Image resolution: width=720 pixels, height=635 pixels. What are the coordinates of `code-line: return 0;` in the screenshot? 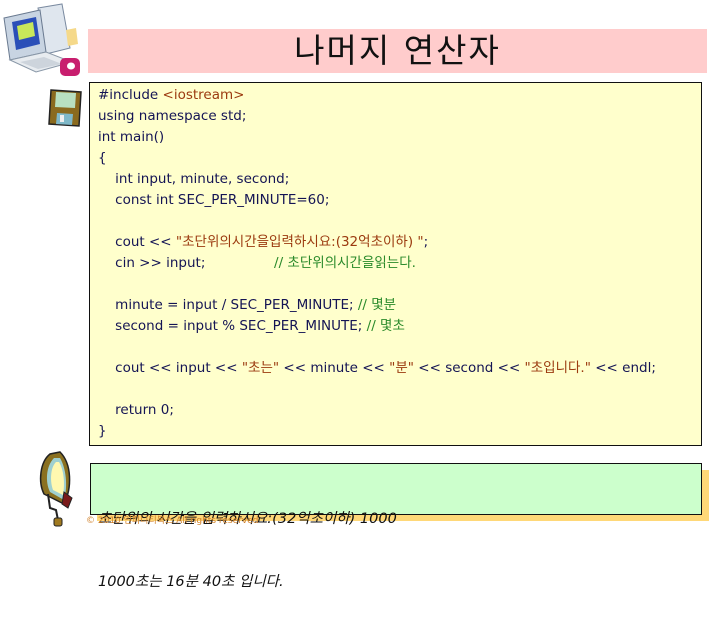 It's located at (377, 410).